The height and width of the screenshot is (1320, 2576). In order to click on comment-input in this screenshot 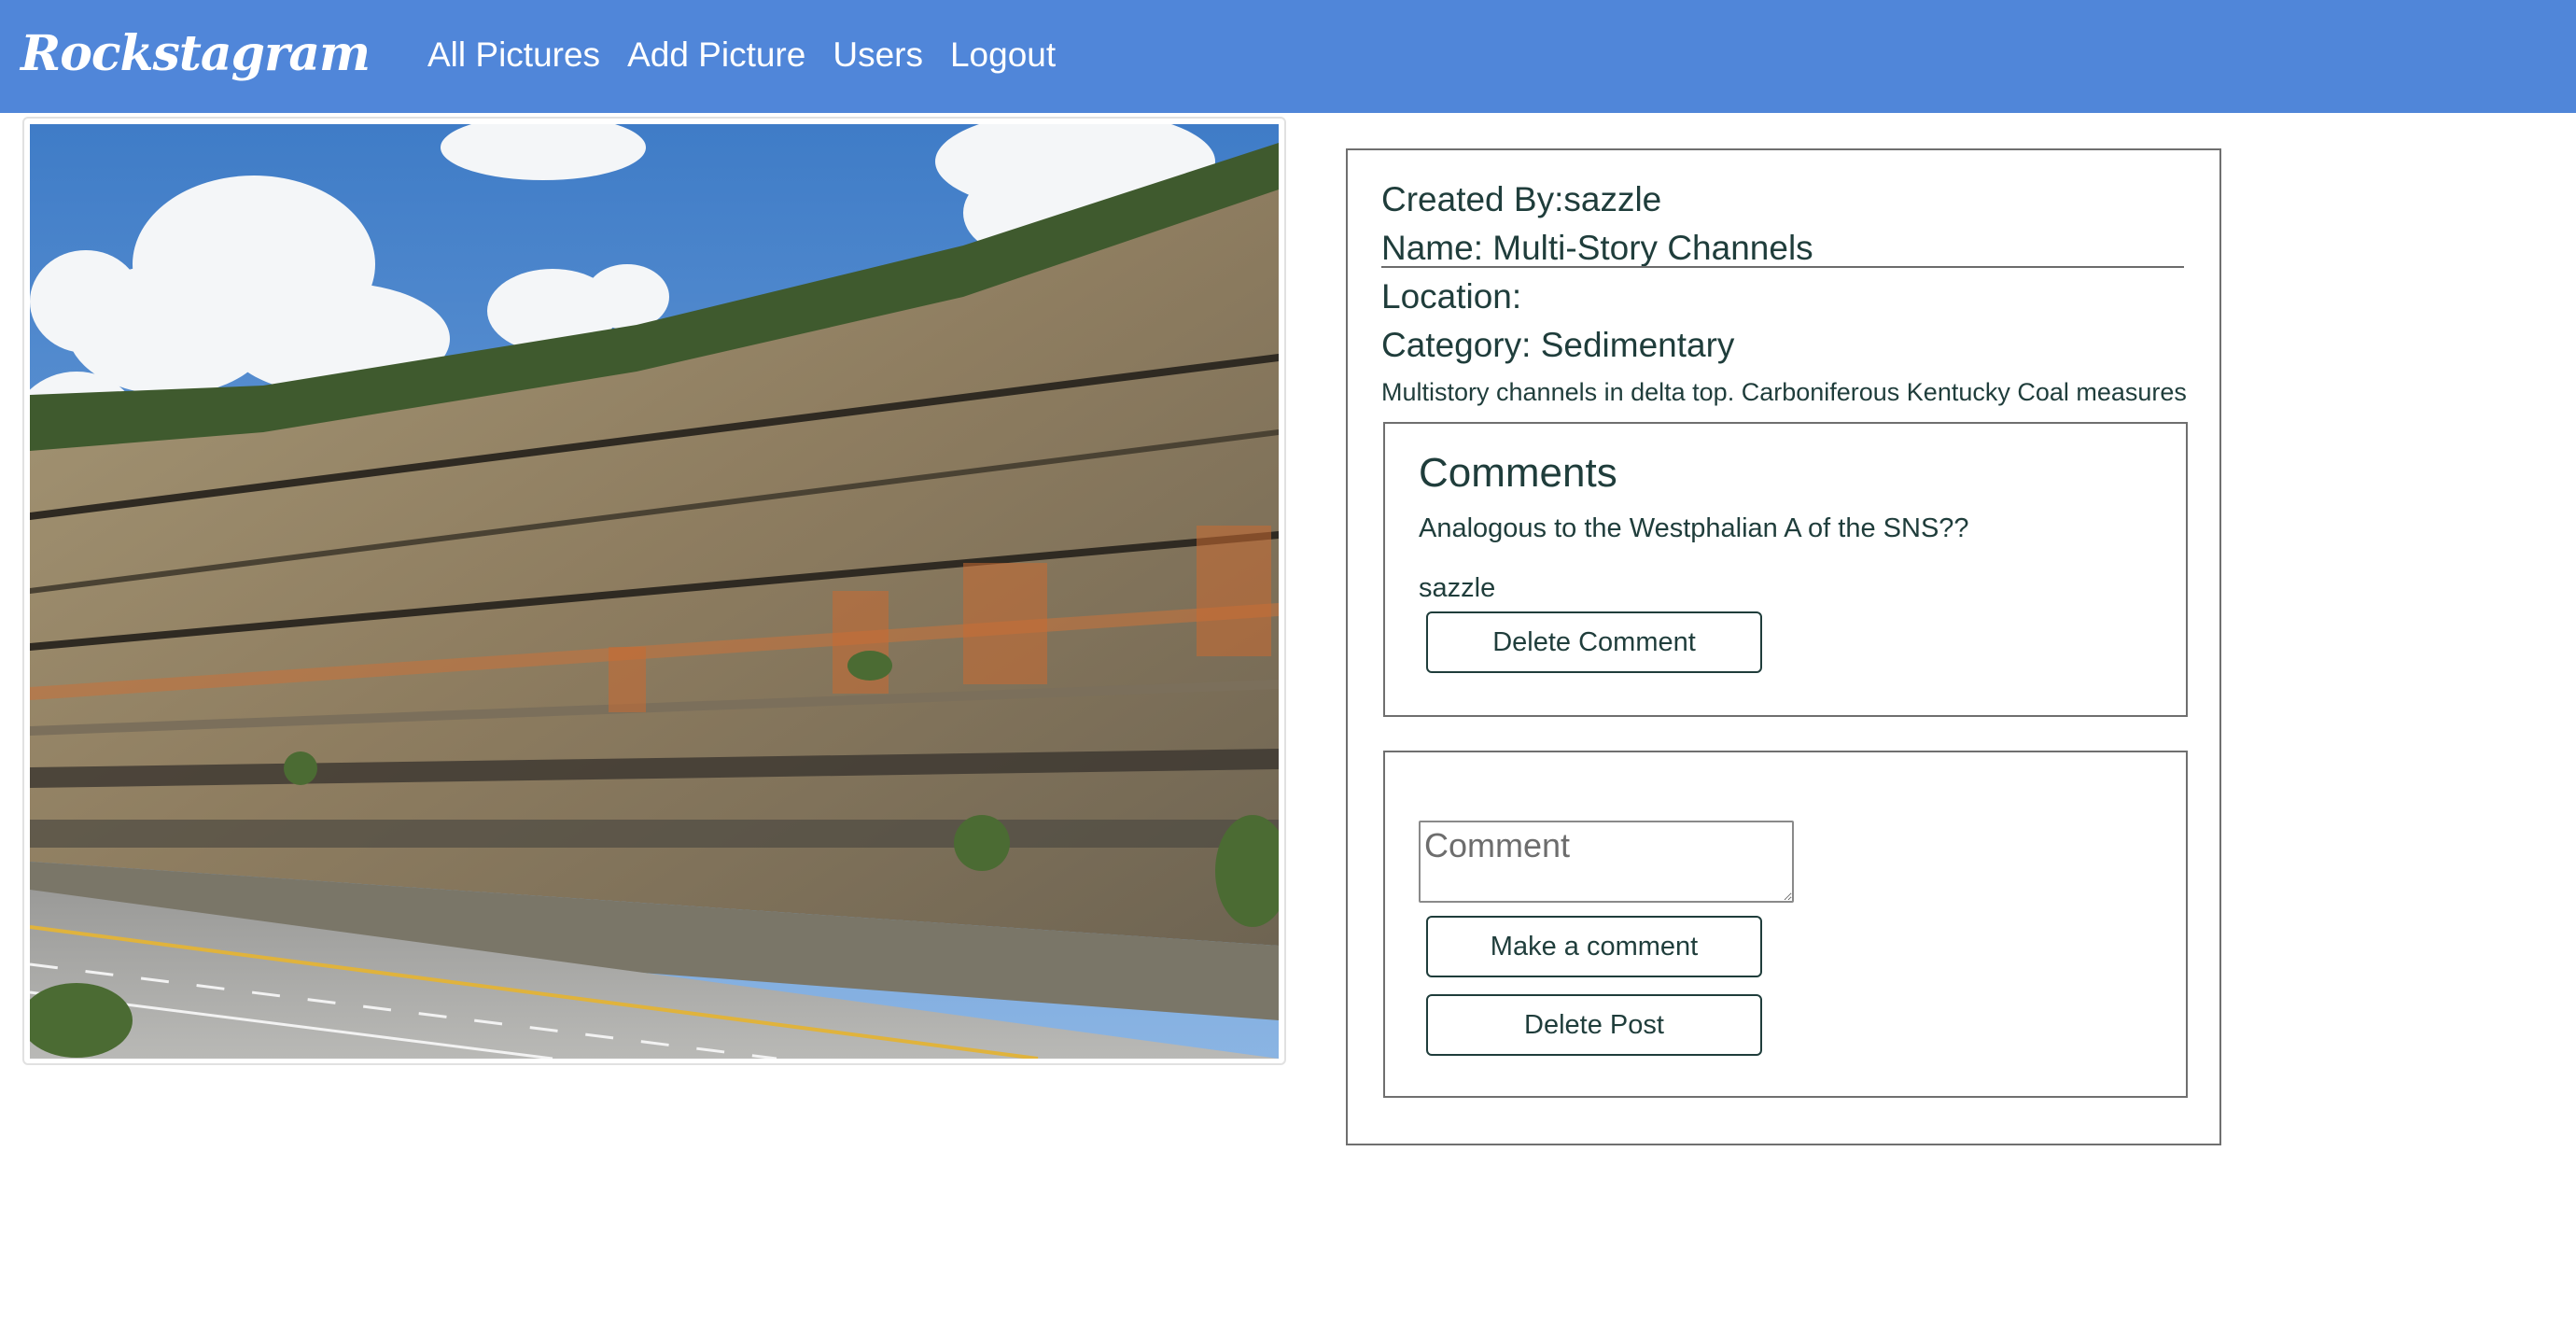, I will do `click(1606, 862)`.